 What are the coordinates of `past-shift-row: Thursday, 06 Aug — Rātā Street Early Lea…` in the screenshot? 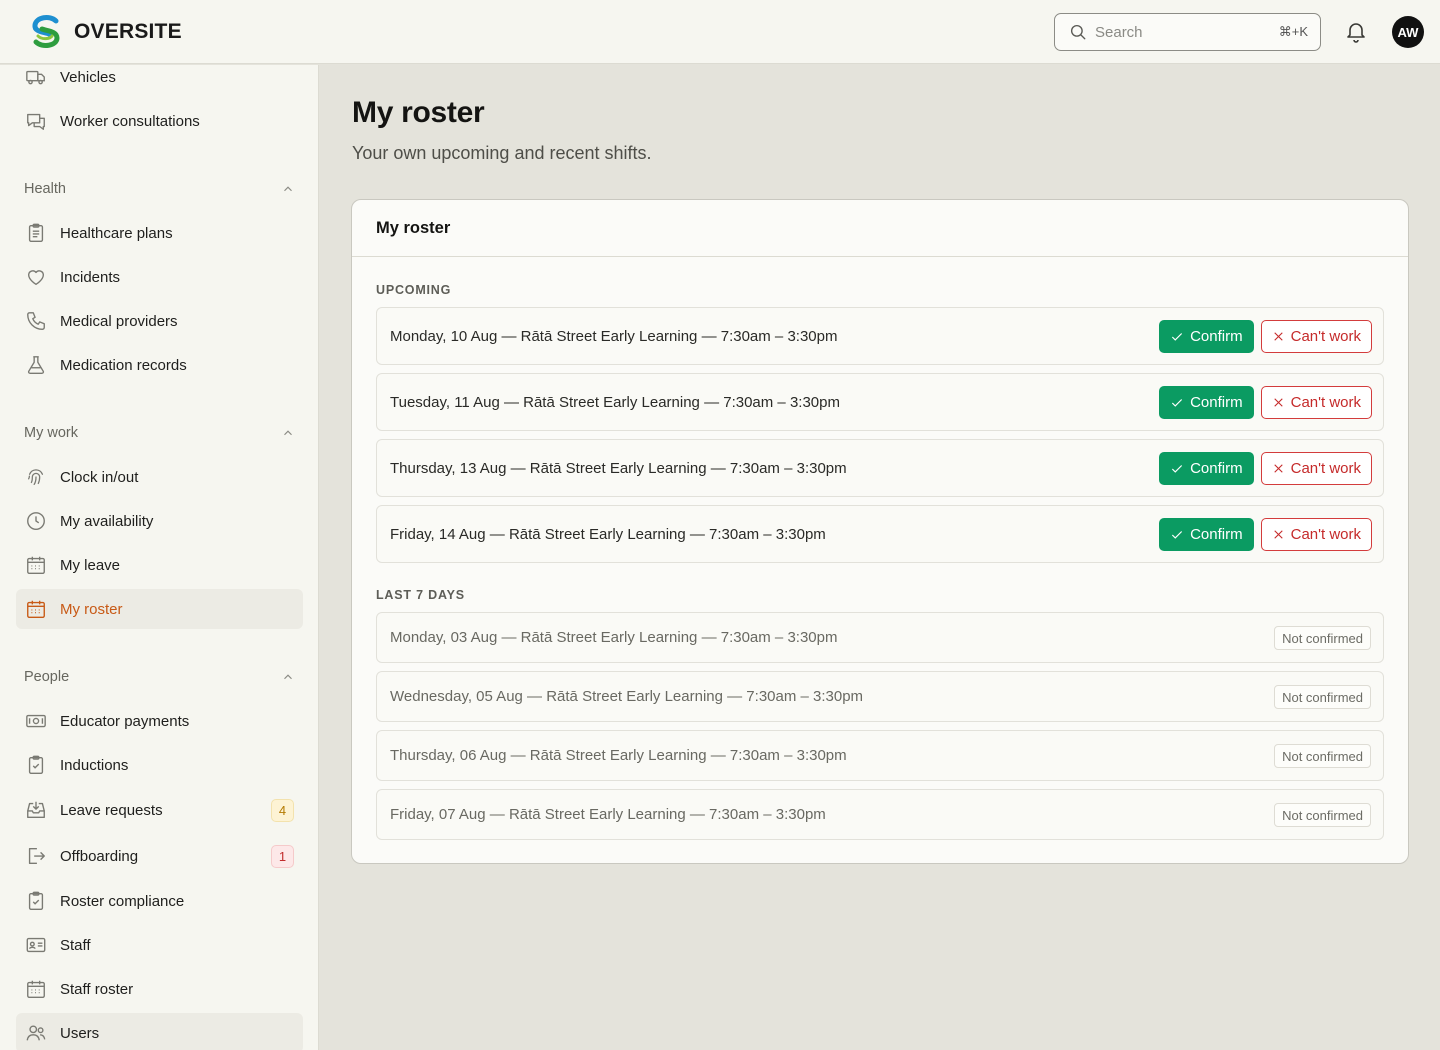 It's located at (880, 755).